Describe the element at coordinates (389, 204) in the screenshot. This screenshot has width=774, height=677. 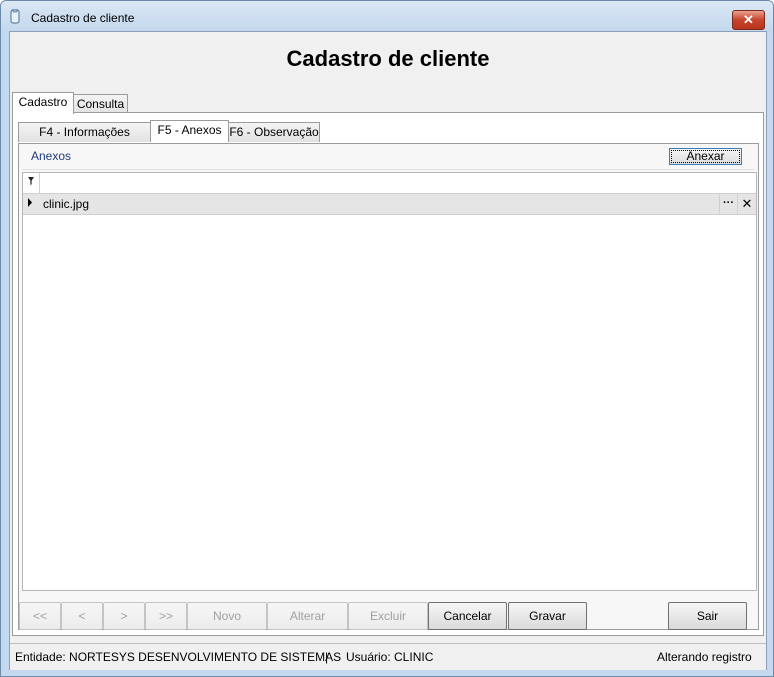
I see `table-row: clinic.jpg ··· ✕` at that location.